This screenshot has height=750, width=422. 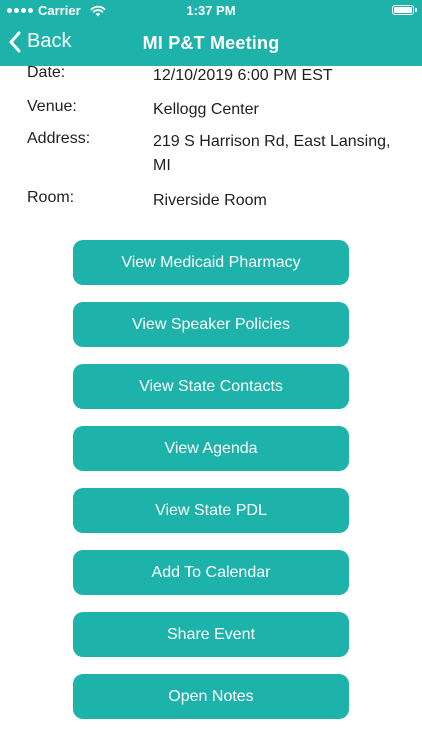 What do you see at coordinates (211, 386) in the screenshot?
I see `view-state-contacts-button: View State Contacts` at bounding box center [211, 386].